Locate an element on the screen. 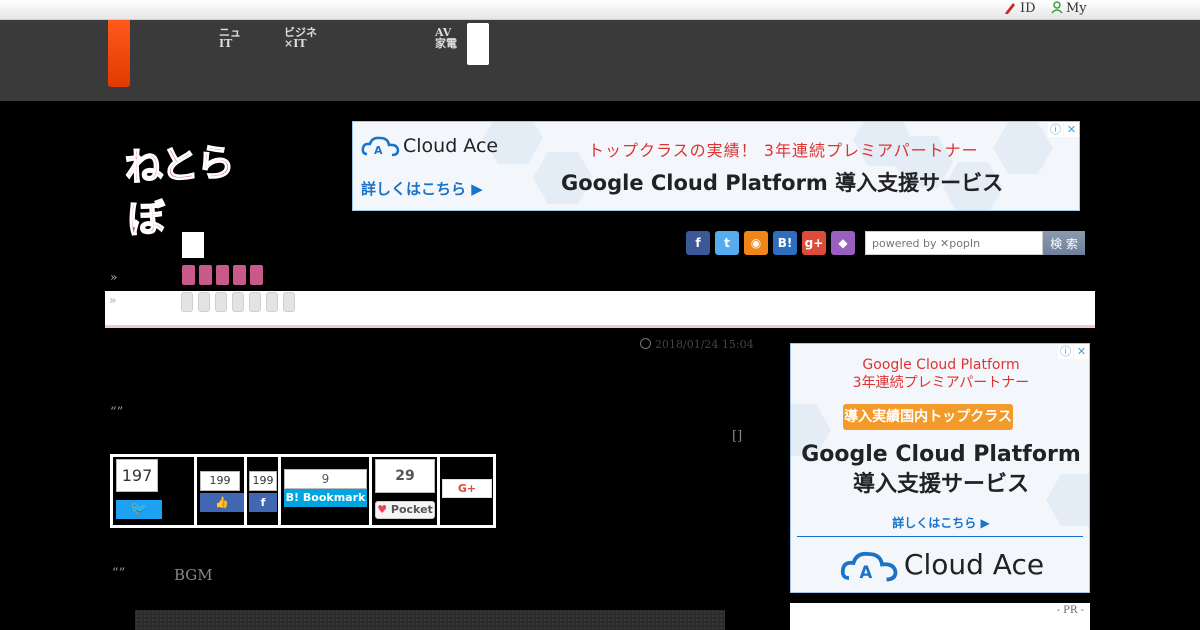 The width and height of the screenshot is (1200, 630). nav-home-tab is located at coordinates (119, 53).